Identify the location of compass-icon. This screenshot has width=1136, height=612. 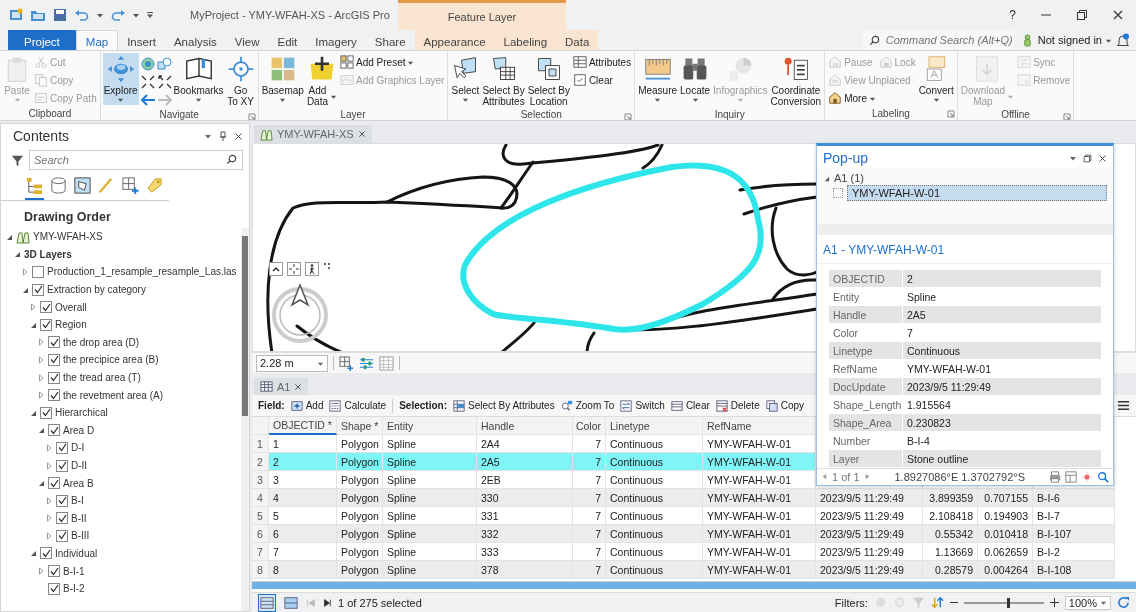
(300, 312).